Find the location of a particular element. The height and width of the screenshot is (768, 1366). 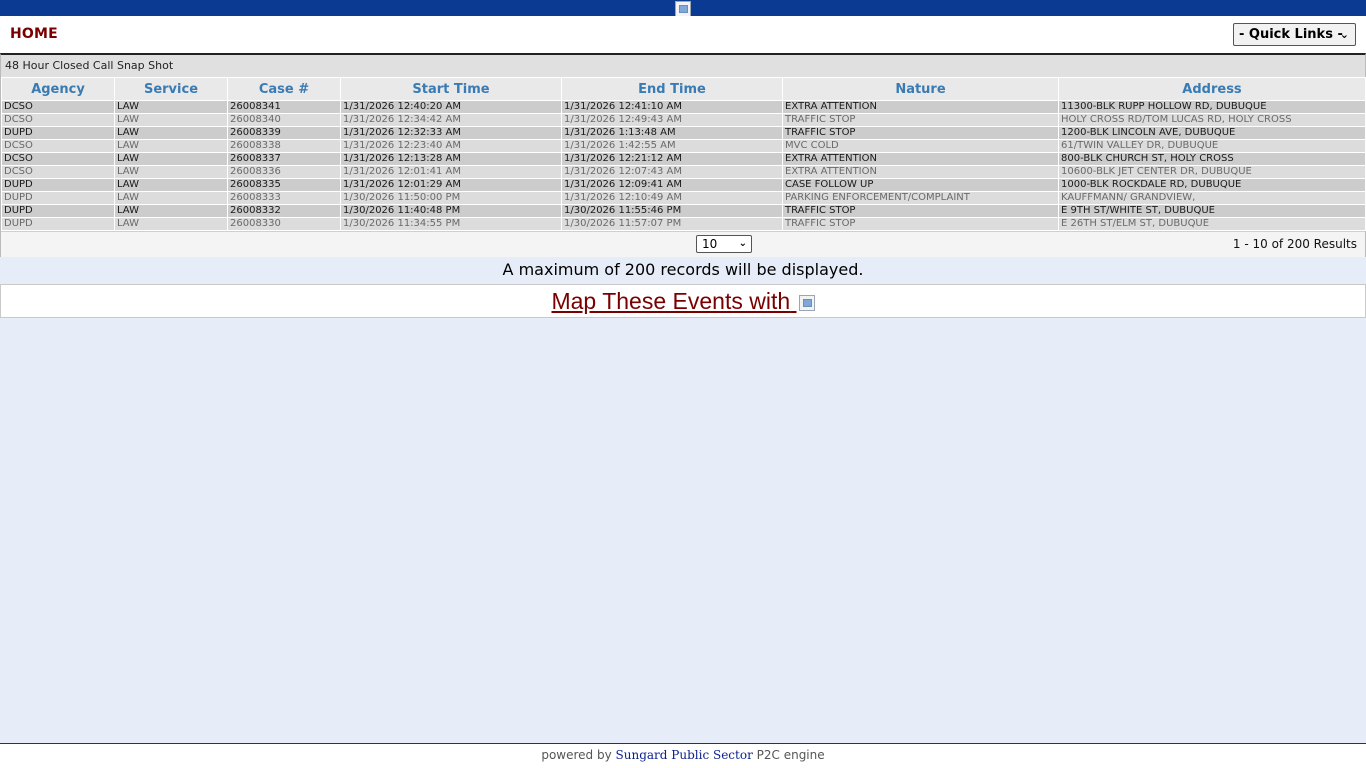

map-events-box: Map These Events with is located at coordinates (683, 301).